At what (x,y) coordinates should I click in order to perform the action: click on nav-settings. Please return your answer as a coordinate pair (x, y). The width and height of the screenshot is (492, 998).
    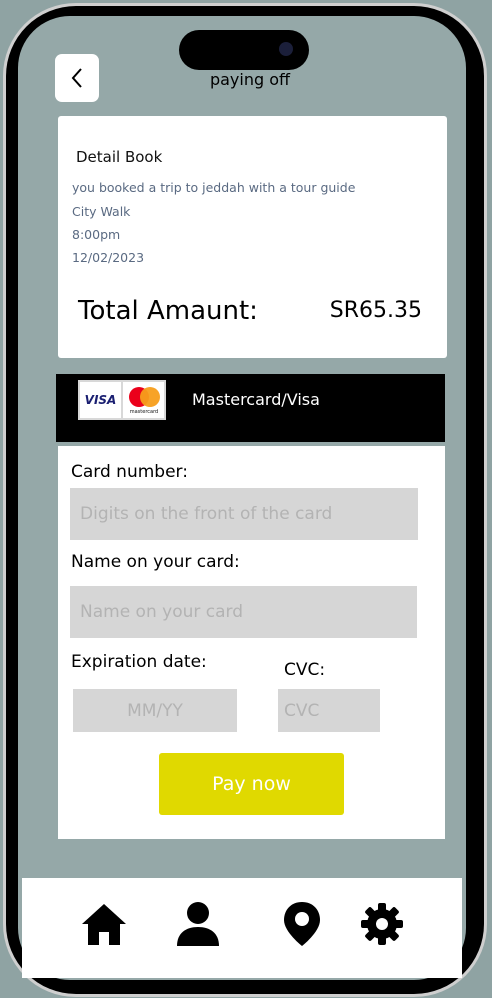
    Looking at the image, I should click on (382, 924).